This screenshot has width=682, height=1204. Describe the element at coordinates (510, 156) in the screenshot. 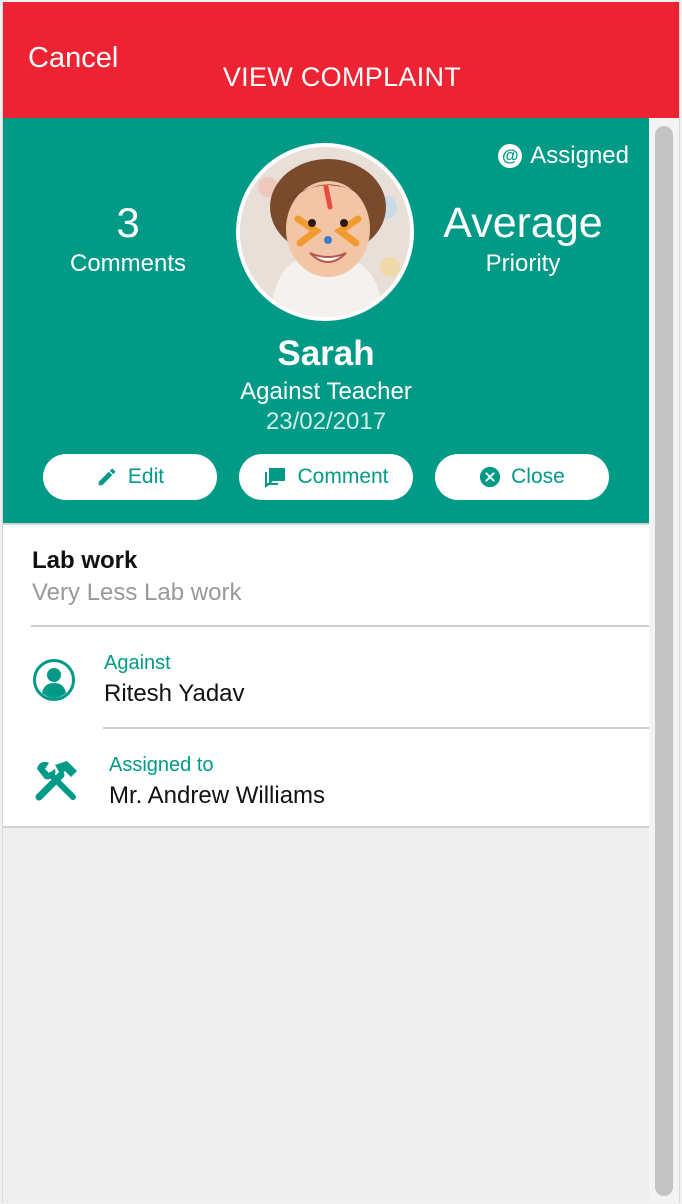

I see `at-icon: @` at that location.